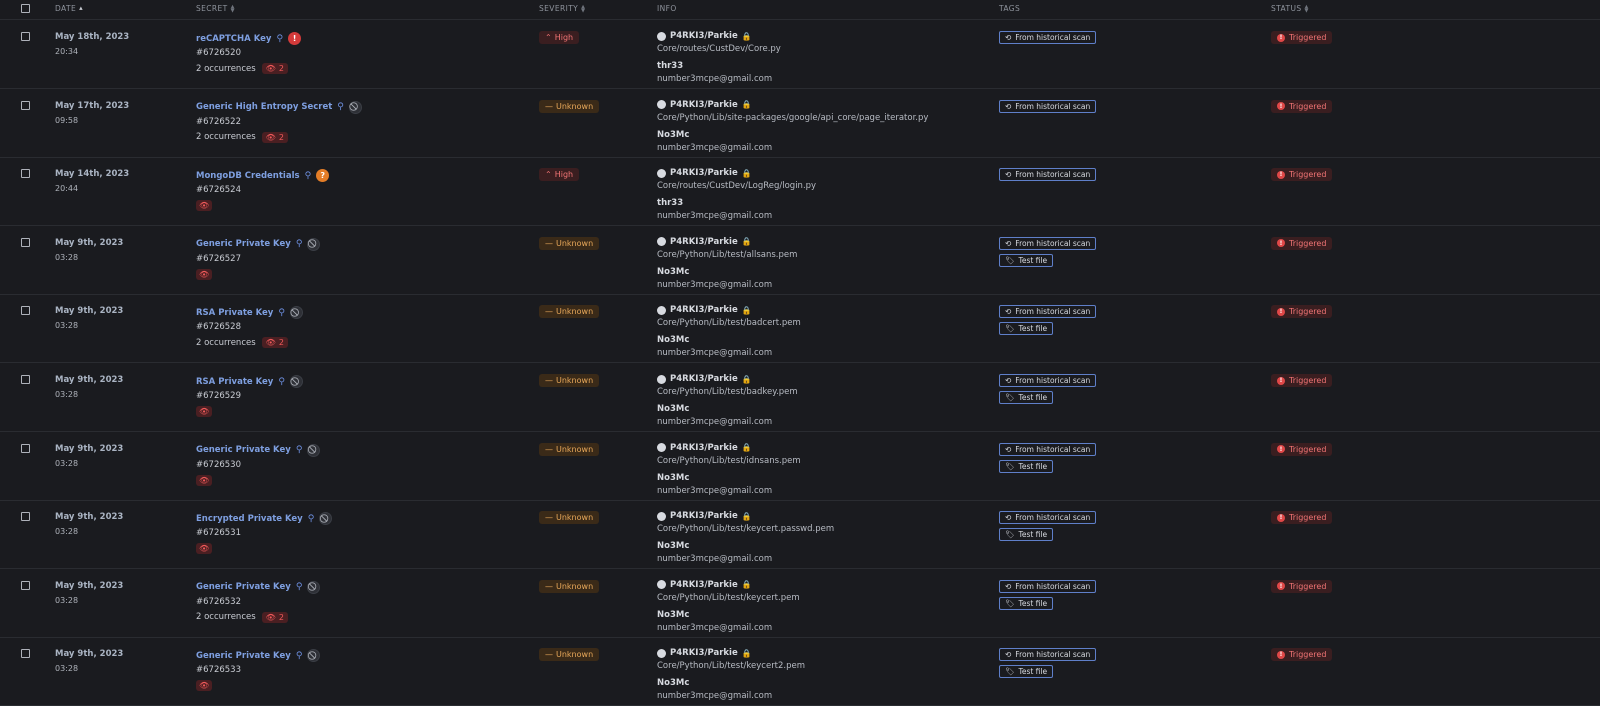 Image resolution: width=1600 pixels, height=706 pixels. I want to click on secret-name-link: reCAPTCHA Key, so click(233, 39).